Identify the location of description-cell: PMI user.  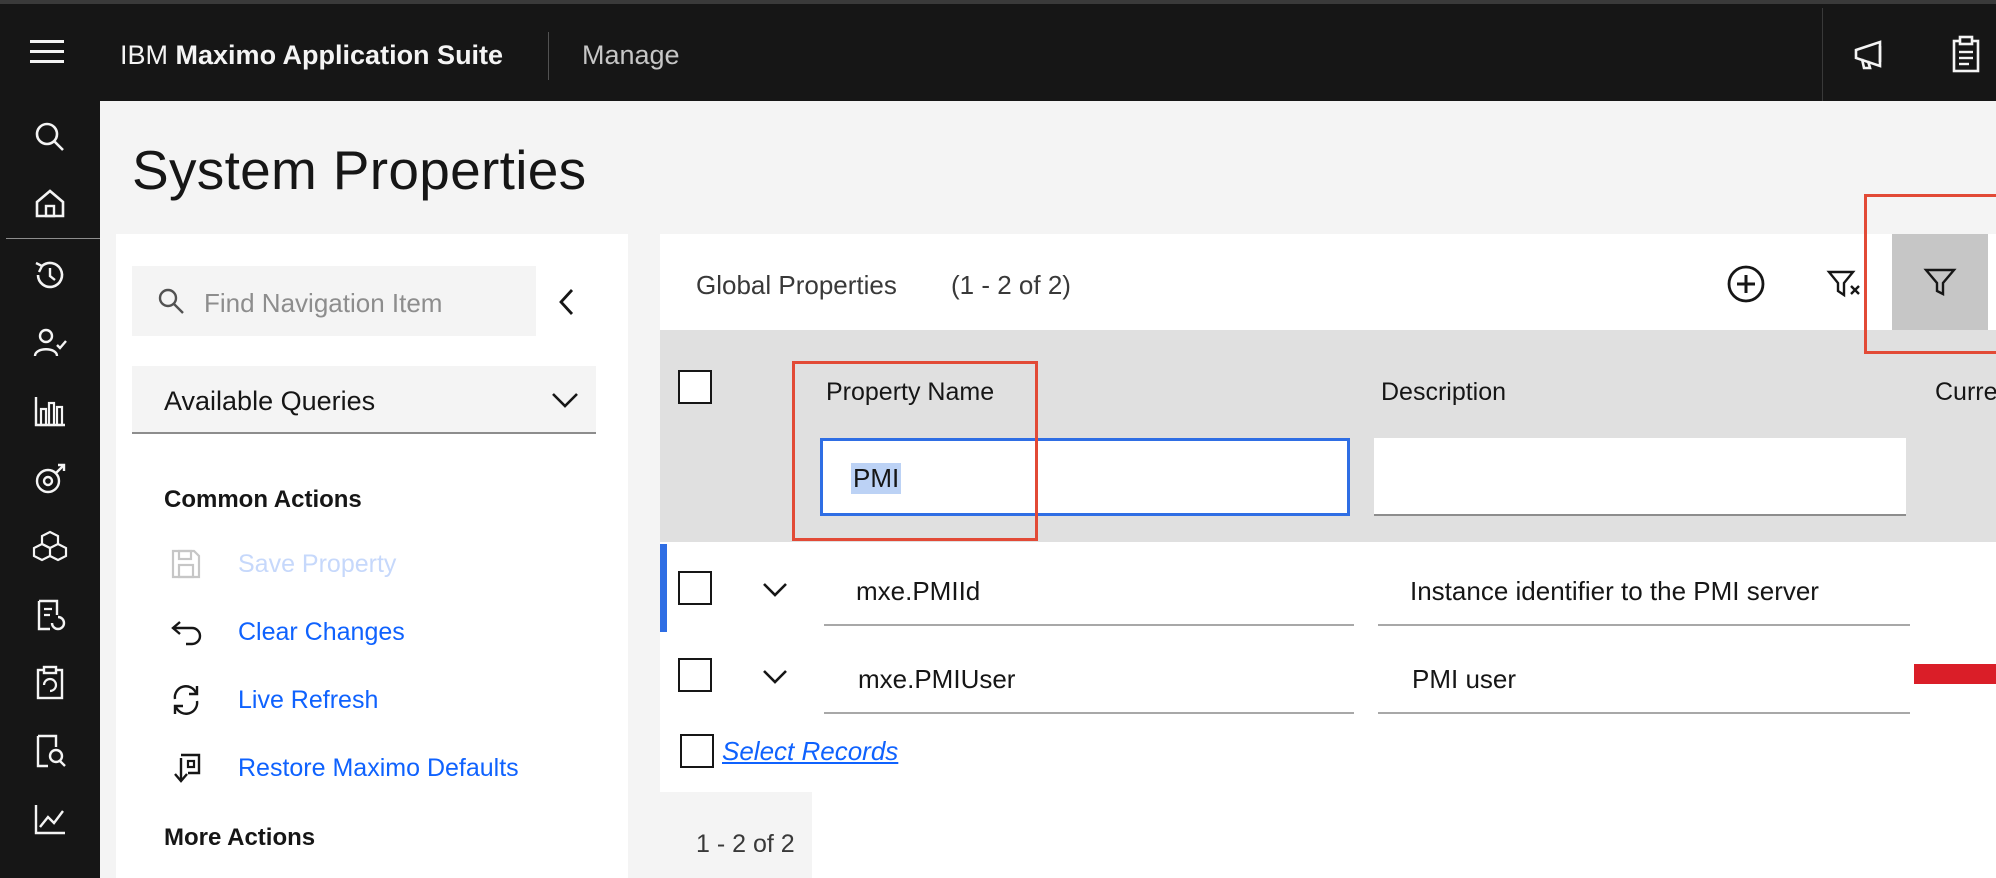
(1644, 681).